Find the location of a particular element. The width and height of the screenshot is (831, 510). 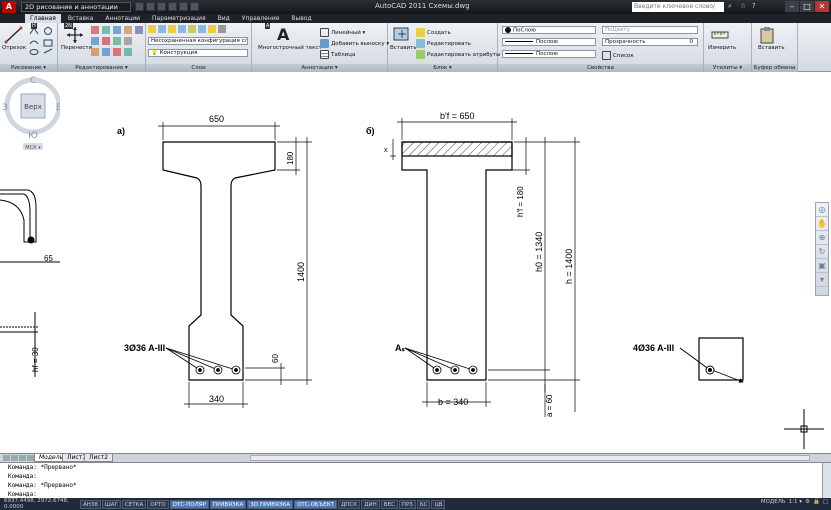

current-layer-dropdown: 💡 Конструкция is located at coordinates (198, 53).